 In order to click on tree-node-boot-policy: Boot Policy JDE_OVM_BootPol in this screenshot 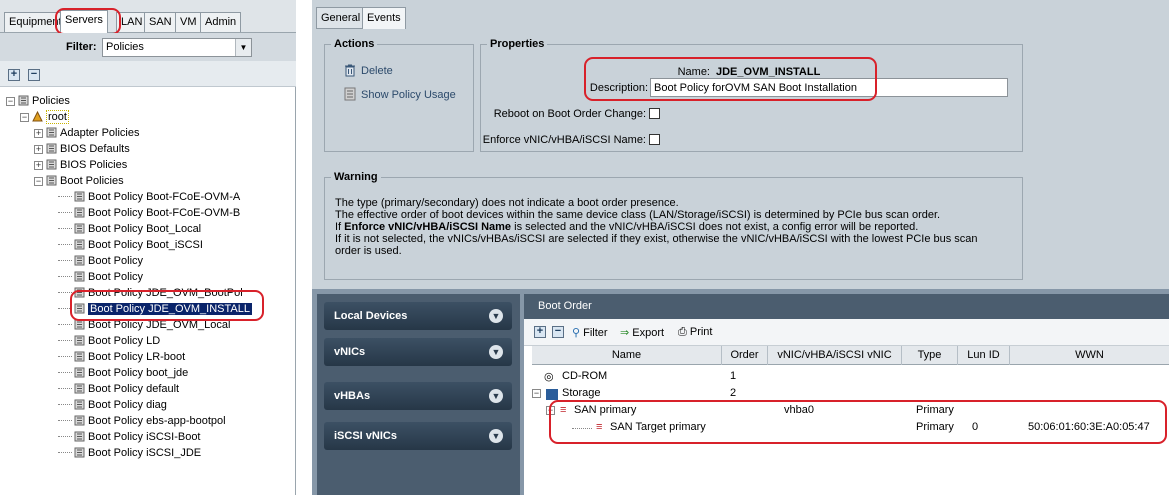, I will do `click(150, 293)`.